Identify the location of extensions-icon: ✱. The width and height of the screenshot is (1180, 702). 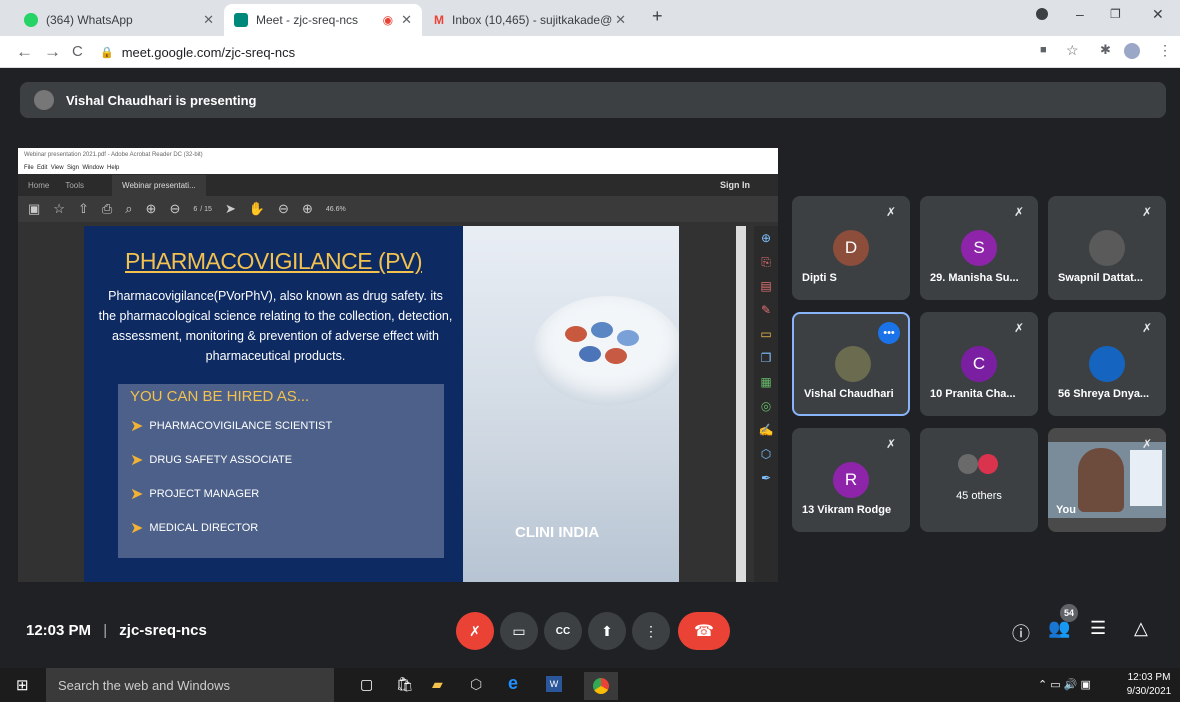
(1105, 50).